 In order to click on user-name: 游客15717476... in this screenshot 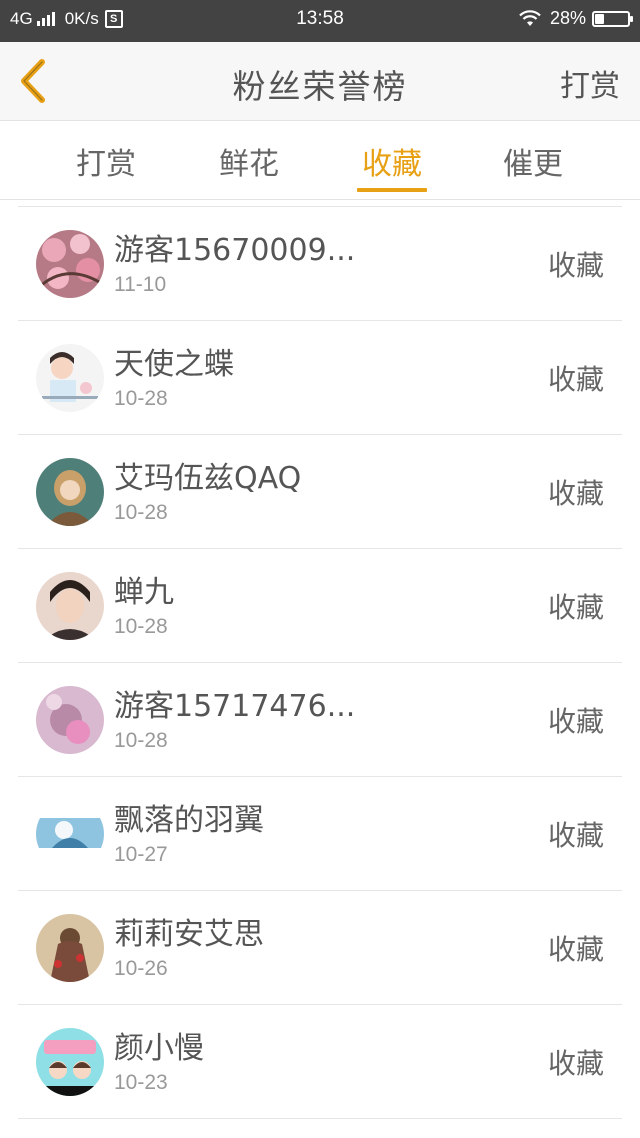, I will do `click(235, 706)`.